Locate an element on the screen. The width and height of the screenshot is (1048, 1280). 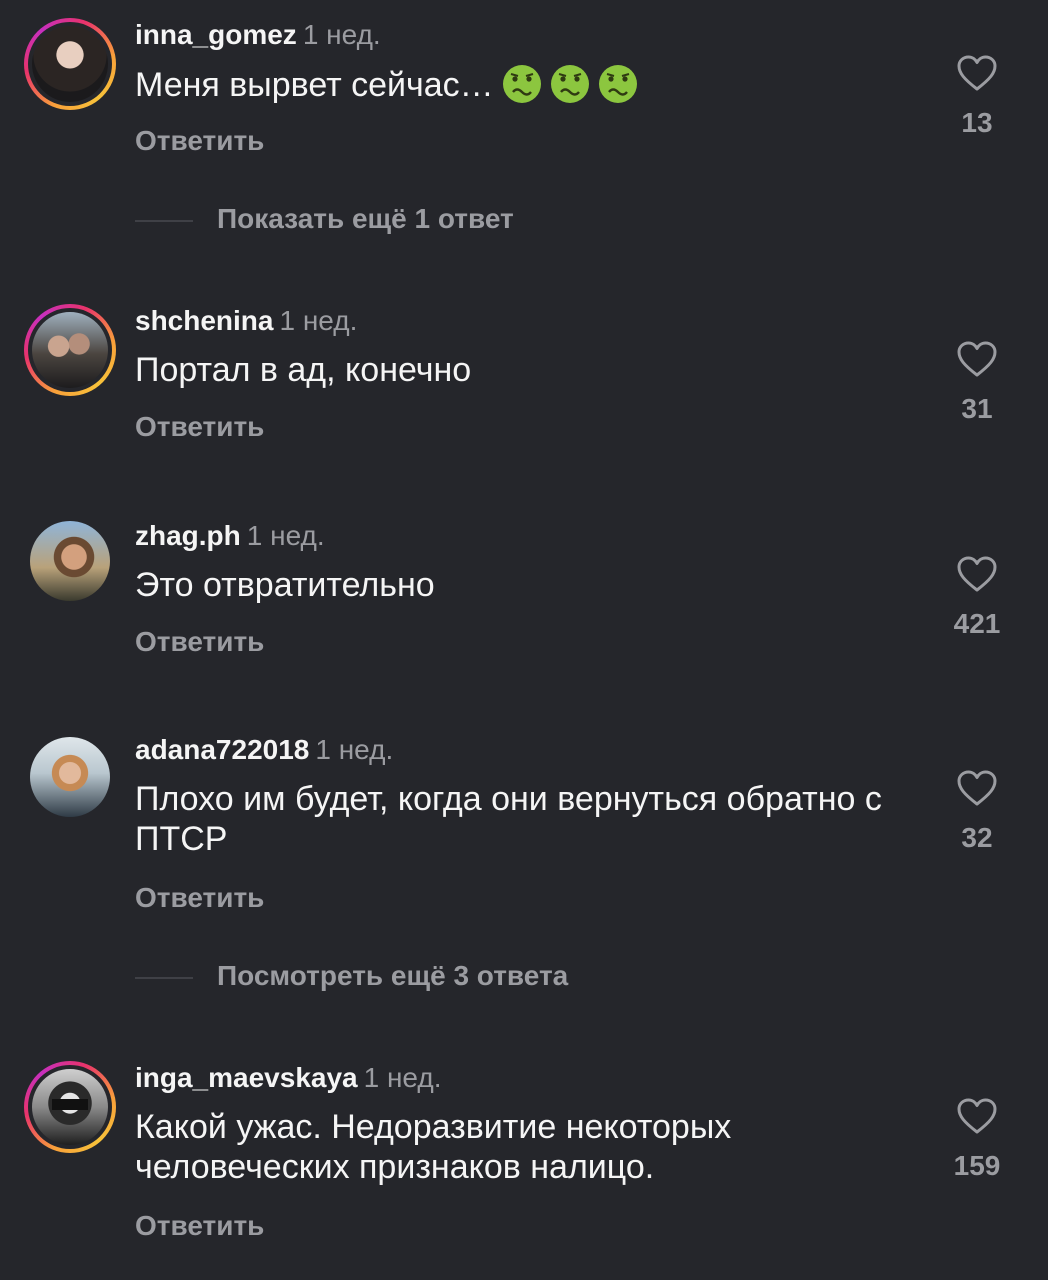
comment-username: adana722018 is located at coordinates (222, 749).